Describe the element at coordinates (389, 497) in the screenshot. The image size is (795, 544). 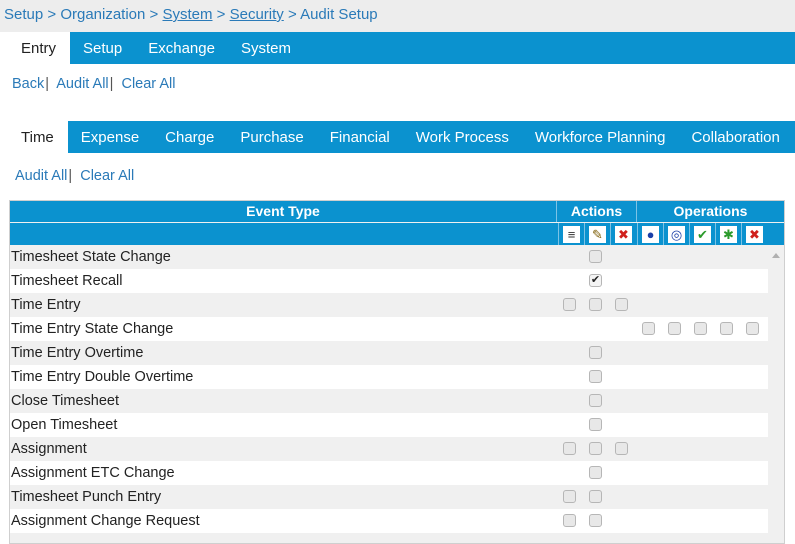
I see `table-row: Timesheet Punch Entry` at that location.